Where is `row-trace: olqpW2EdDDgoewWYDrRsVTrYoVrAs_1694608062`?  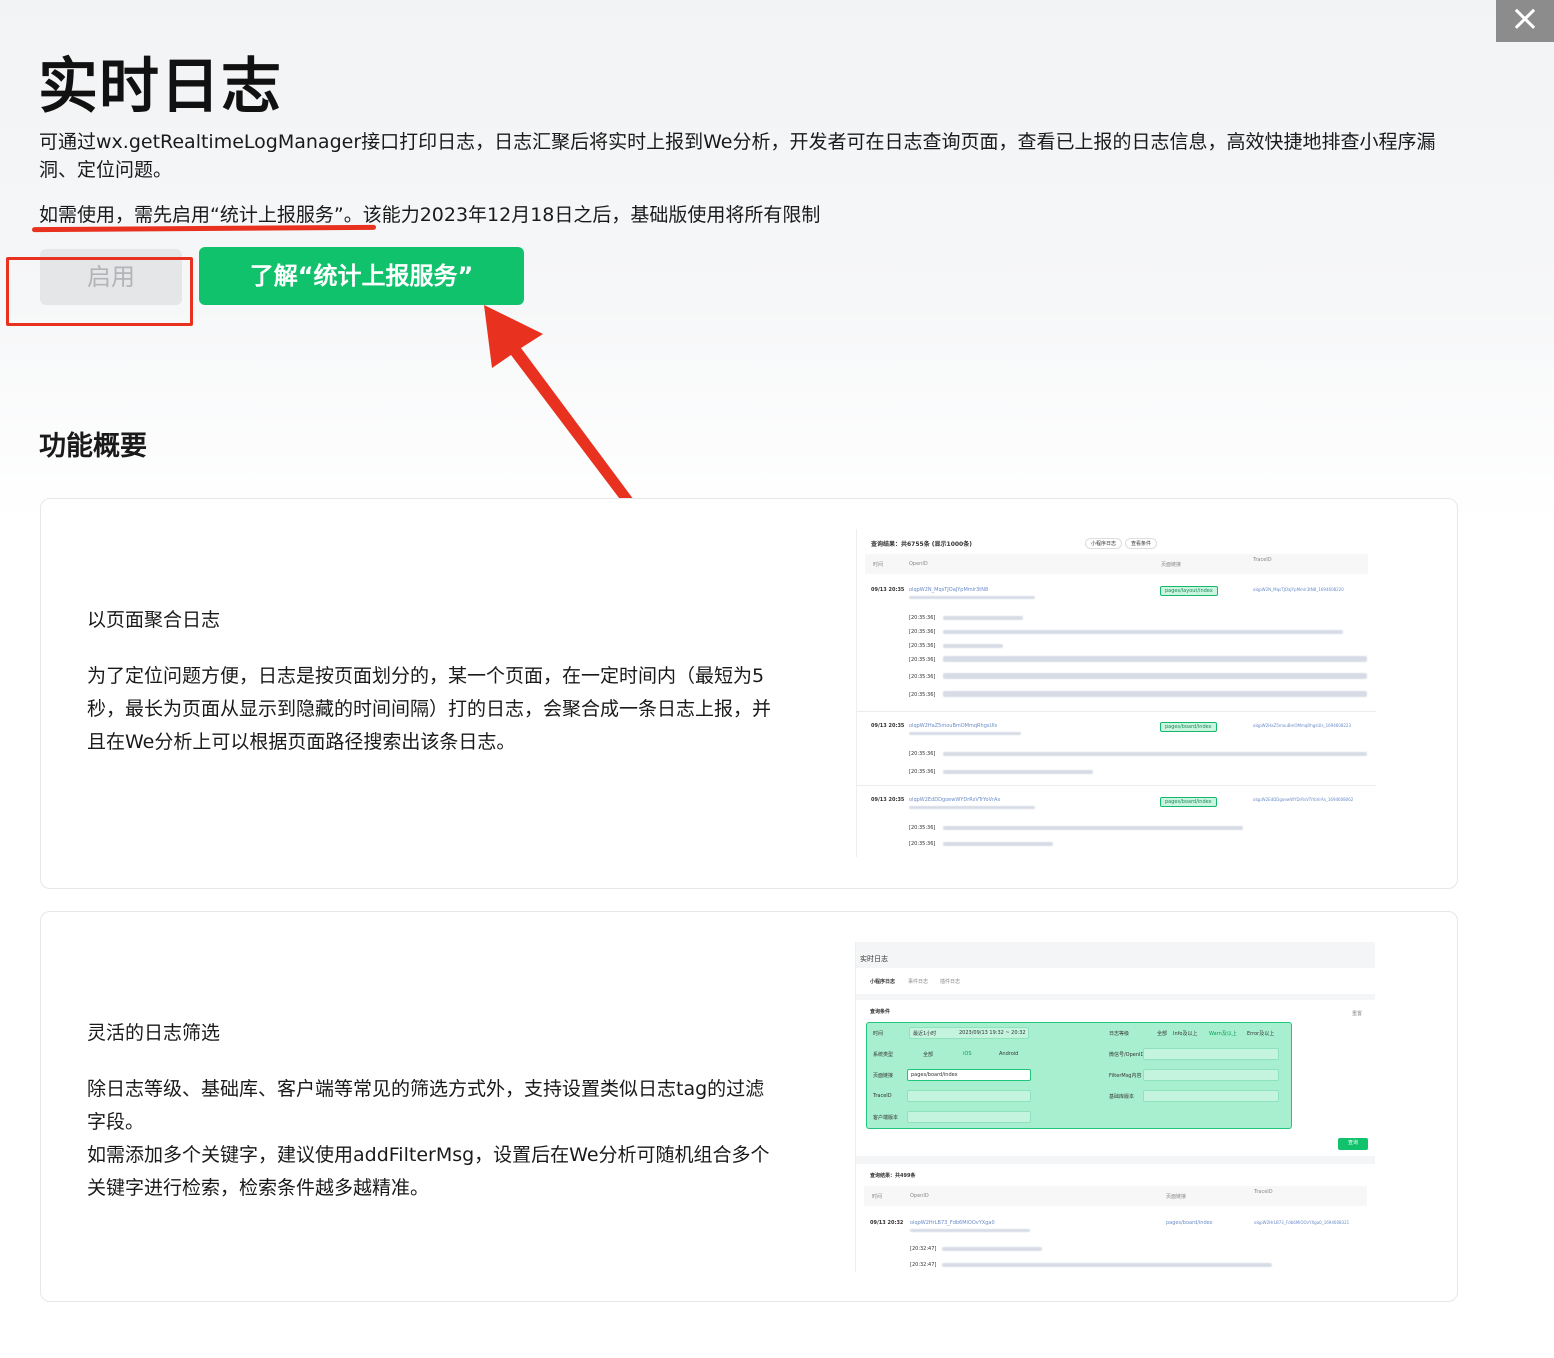
row-trace: olqpW2EdDDgoewWYDrRsVTrYoVrAs_1694608062 is located at coordinates (1303, 799).